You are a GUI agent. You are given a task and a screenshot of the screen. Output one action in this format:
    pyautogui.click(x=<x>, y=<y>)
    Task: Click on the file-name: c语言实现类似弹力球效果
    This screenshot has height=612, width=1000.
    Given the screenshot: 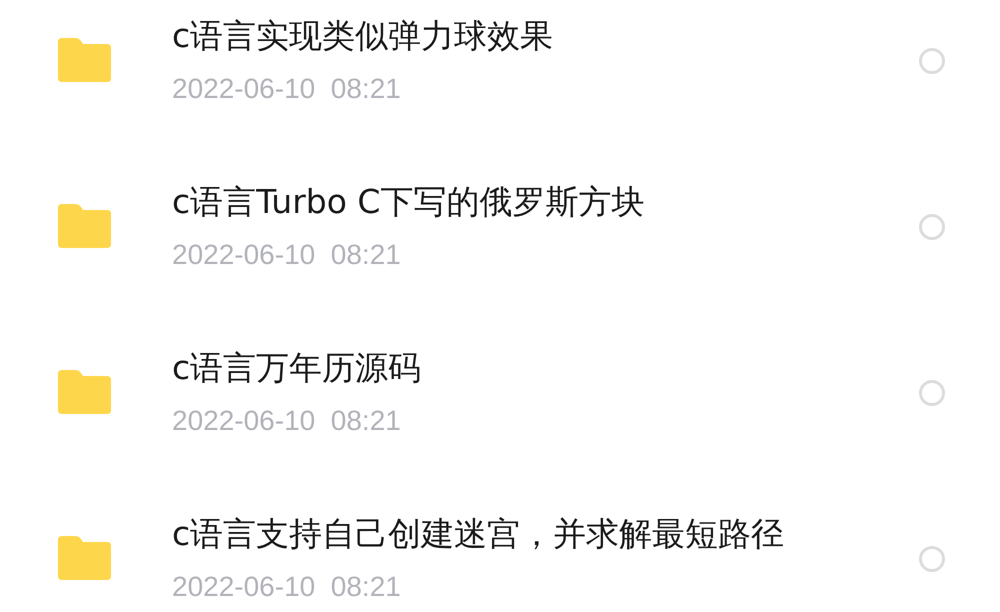 What is the action you would take?
    pyautogui.click(x=363, y=36)
    